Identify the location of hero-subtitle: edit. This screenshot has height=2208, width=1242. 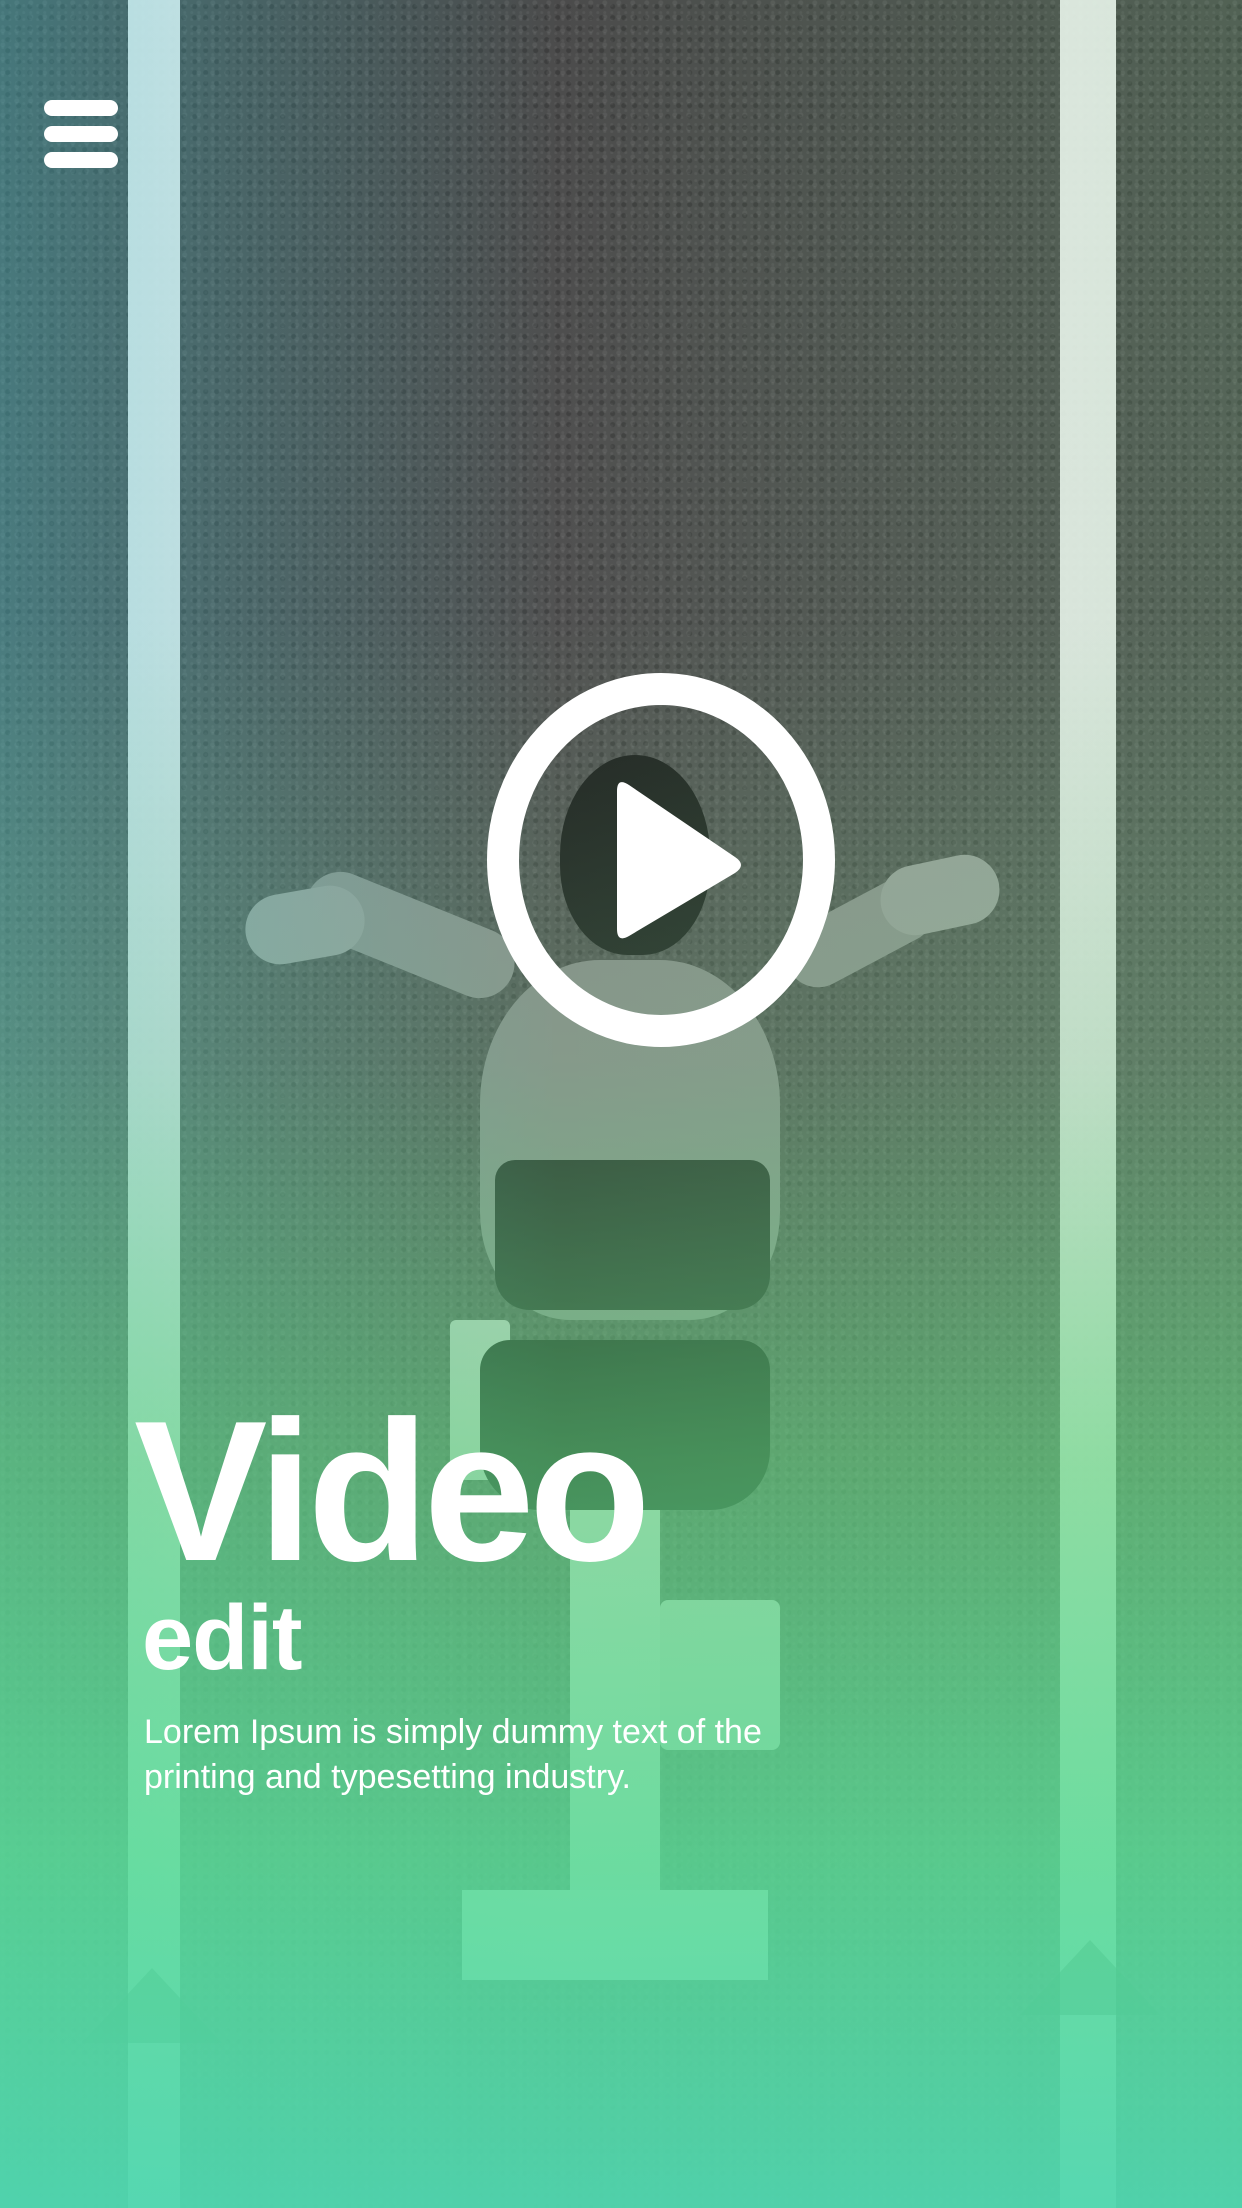
(222, 1638).